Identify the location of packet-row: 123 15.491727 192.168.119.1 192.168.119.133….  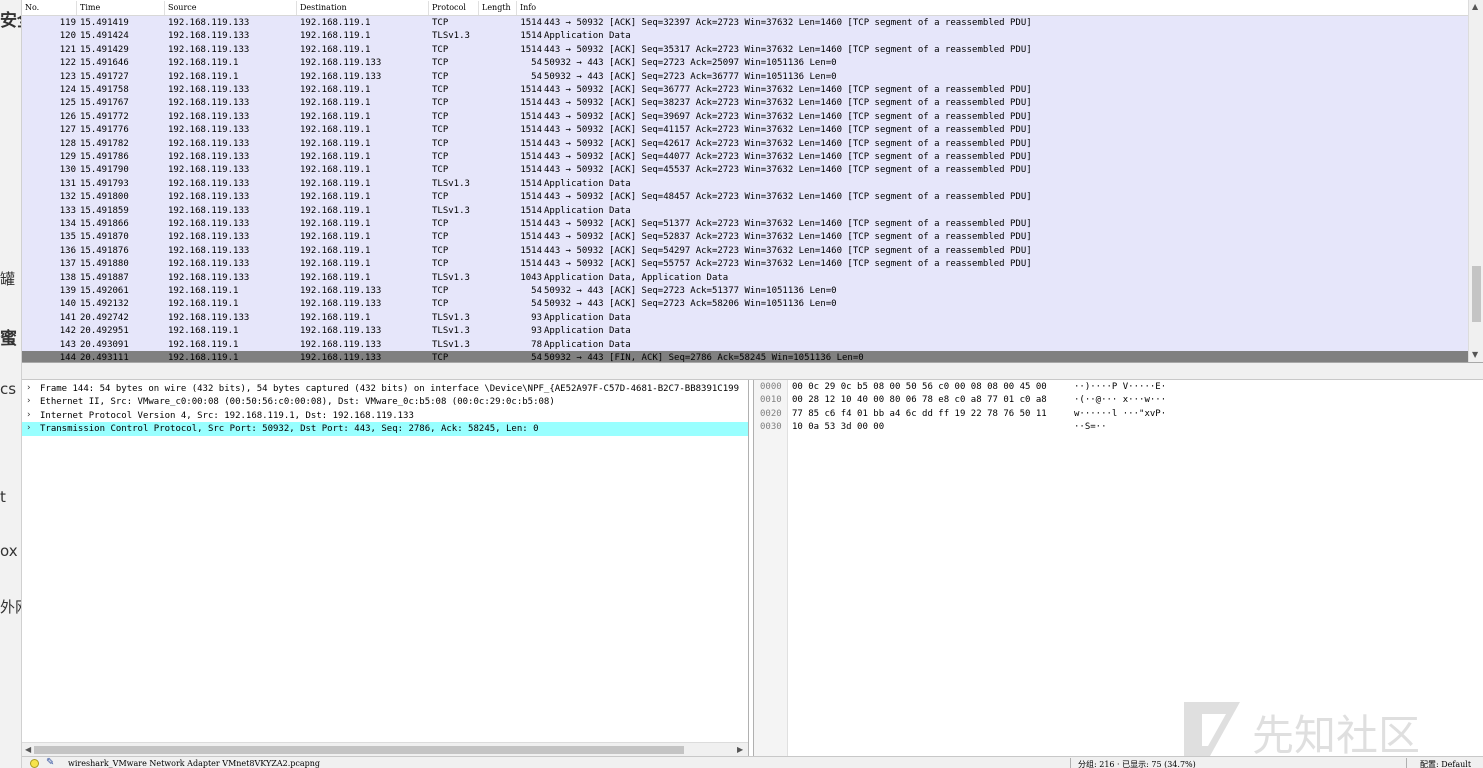
(745, 76).